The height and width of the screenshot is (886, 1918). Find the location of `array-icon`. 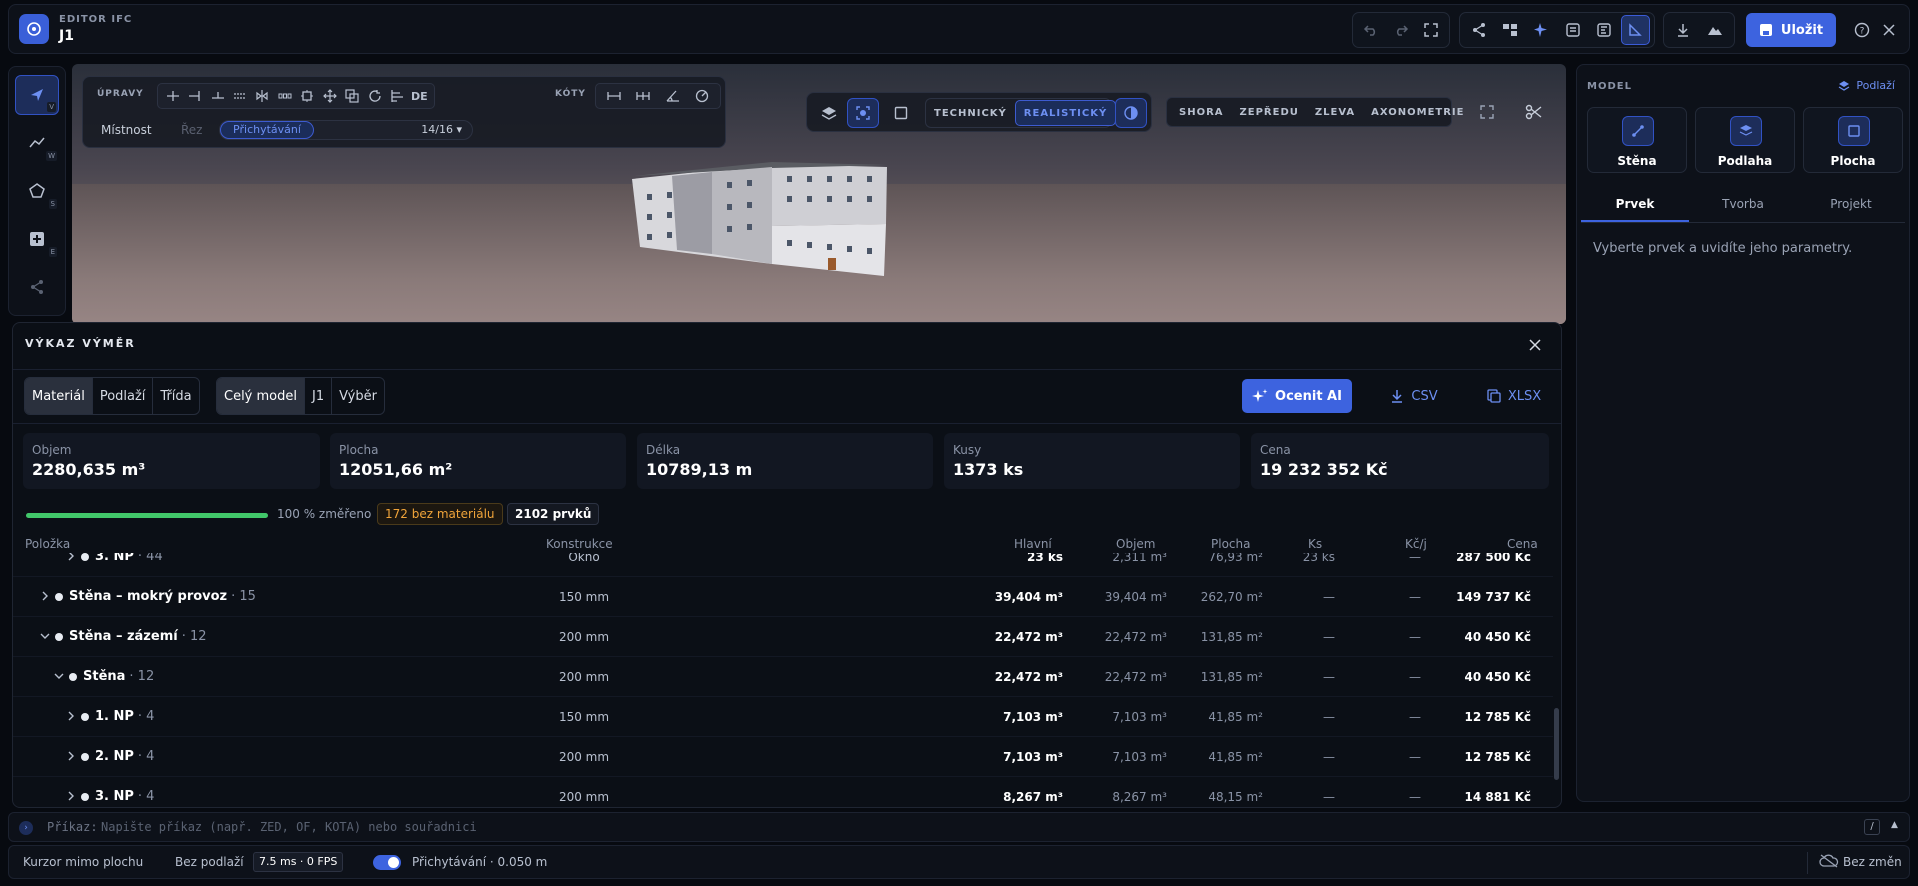

array-icon is located at coordinates (284, 96).